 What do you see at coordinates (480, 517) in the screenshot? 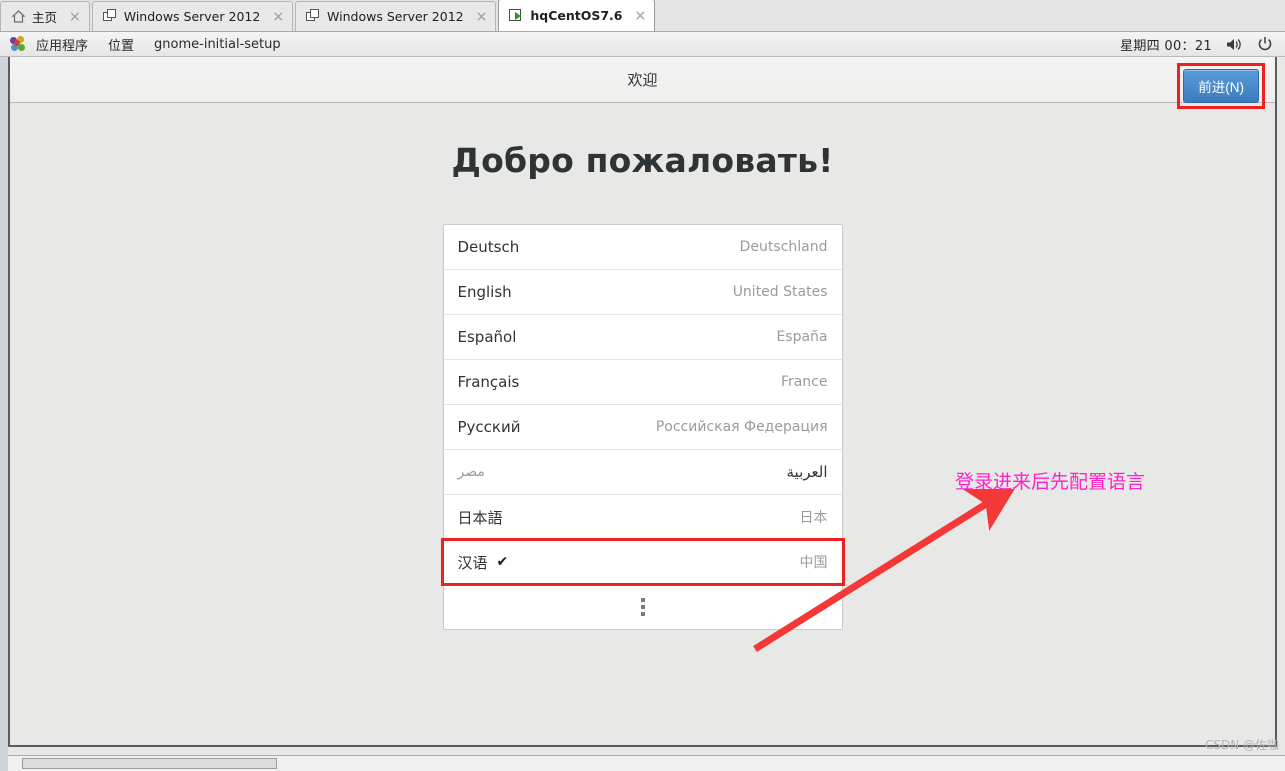
I see `language-name: 日本語` at bounding box center [480, 517].